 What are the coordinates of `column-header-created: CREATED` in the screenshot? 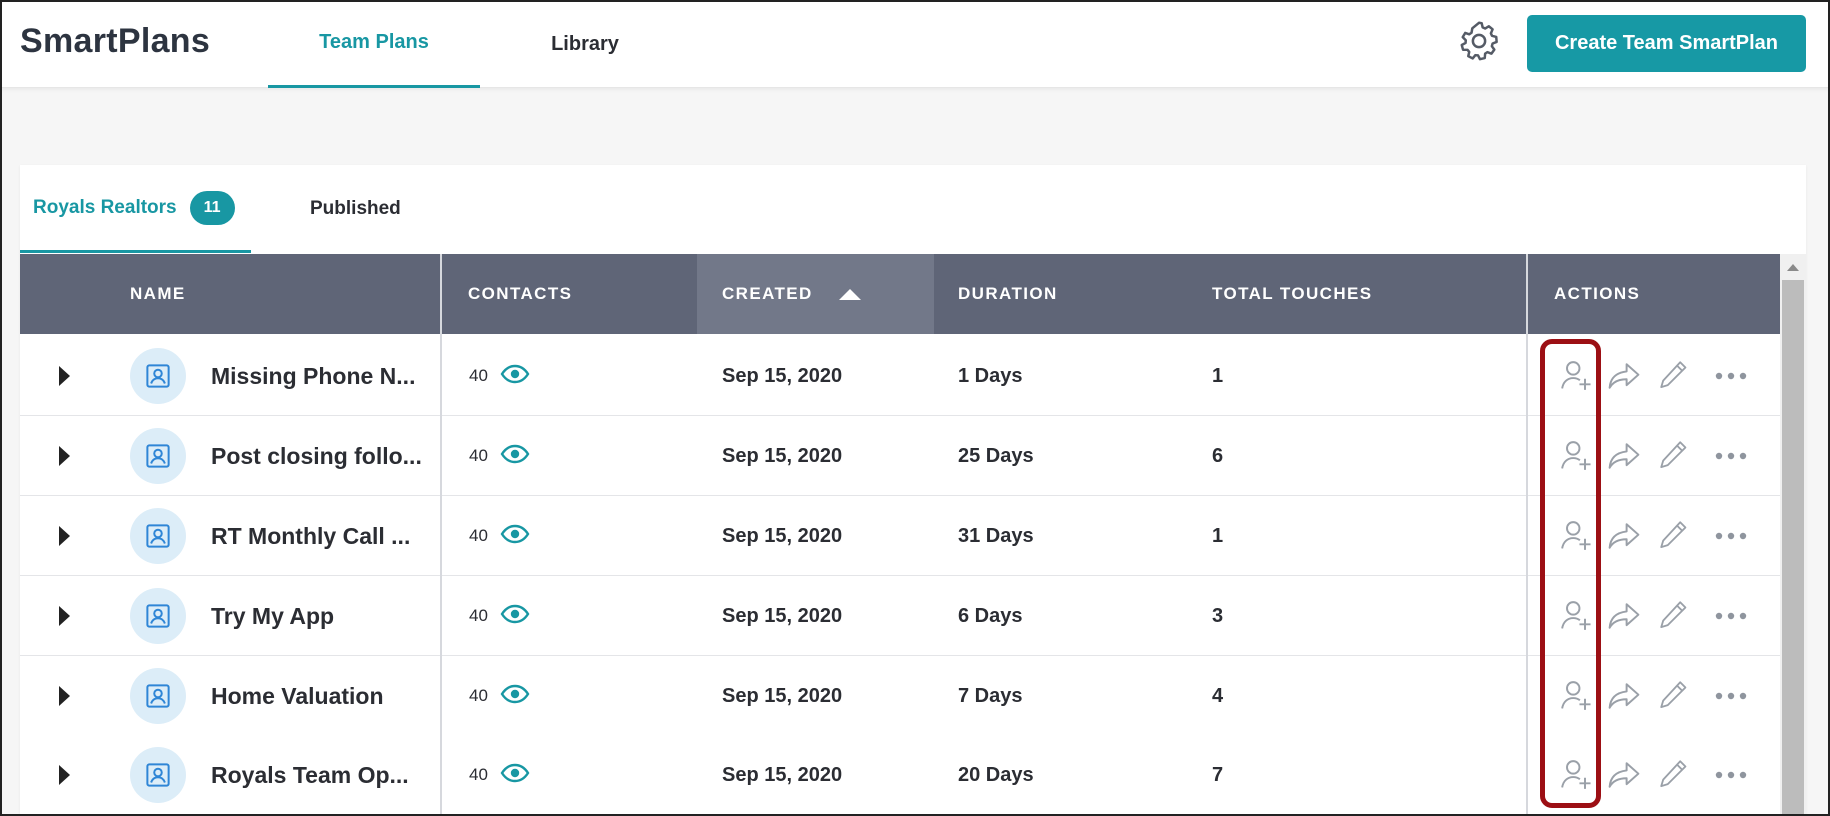 It's located at (815, 294).